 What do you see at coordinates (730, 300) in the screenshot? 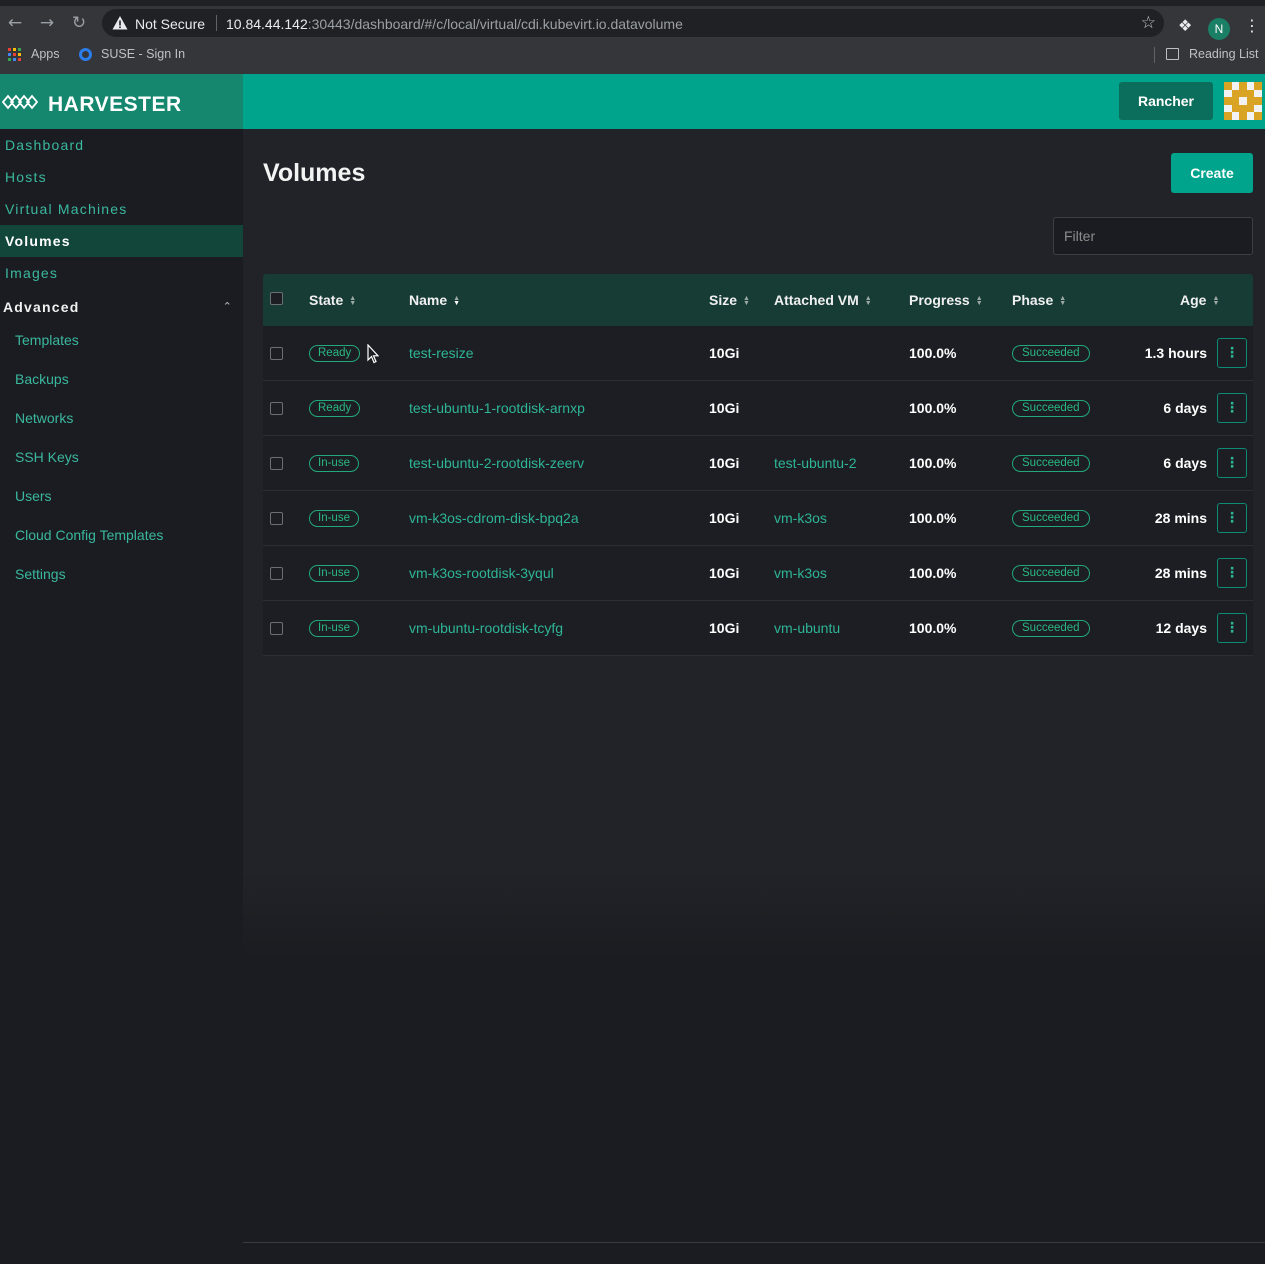
I see `column-size: Size ▲ ▼` at bounding box center [730, 300].